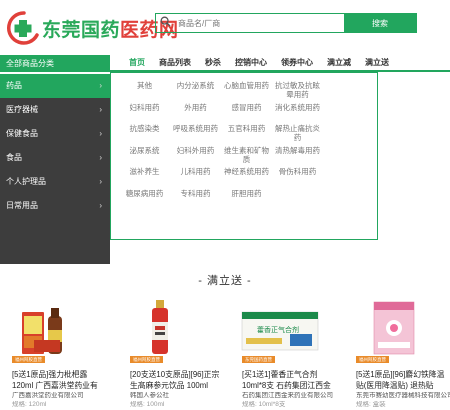 Image resolution: width=450 pixels, height=410 pixels. Describe the element at coordinates (166, 22) in the screenshot. I see `search-icon` at that location.